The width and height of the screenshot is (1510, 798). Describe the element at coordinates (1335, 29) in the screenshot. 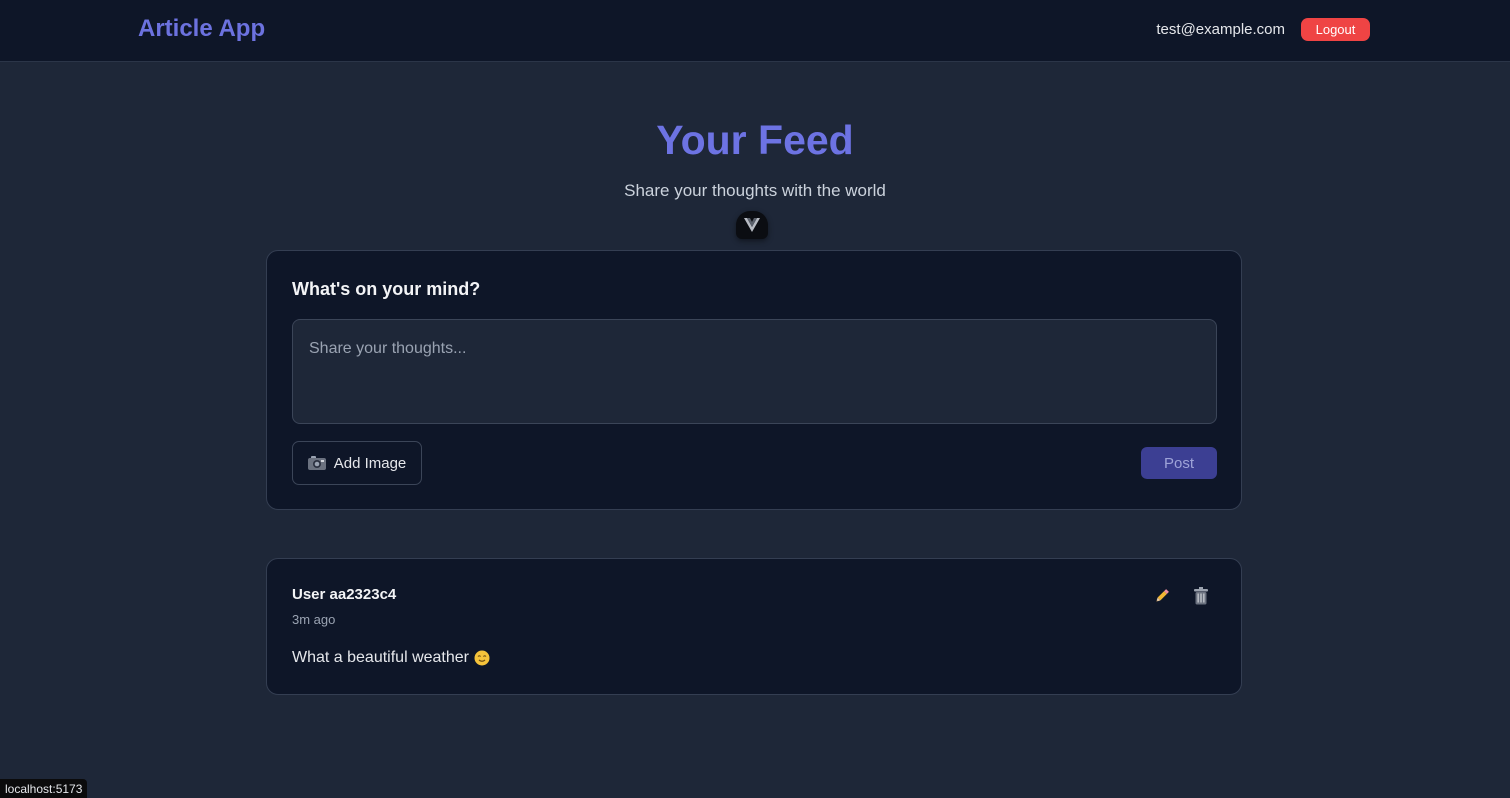

I see `logout-button: Logout` at that location.